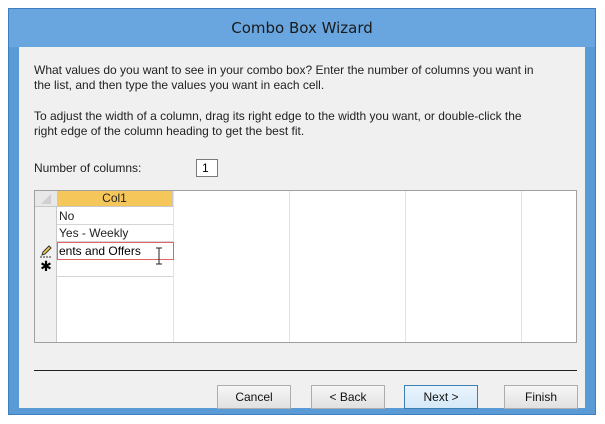 The height and width of the screenshot is (424, 605). I want to click on cancel-button: Cancel, so click(254, 397).